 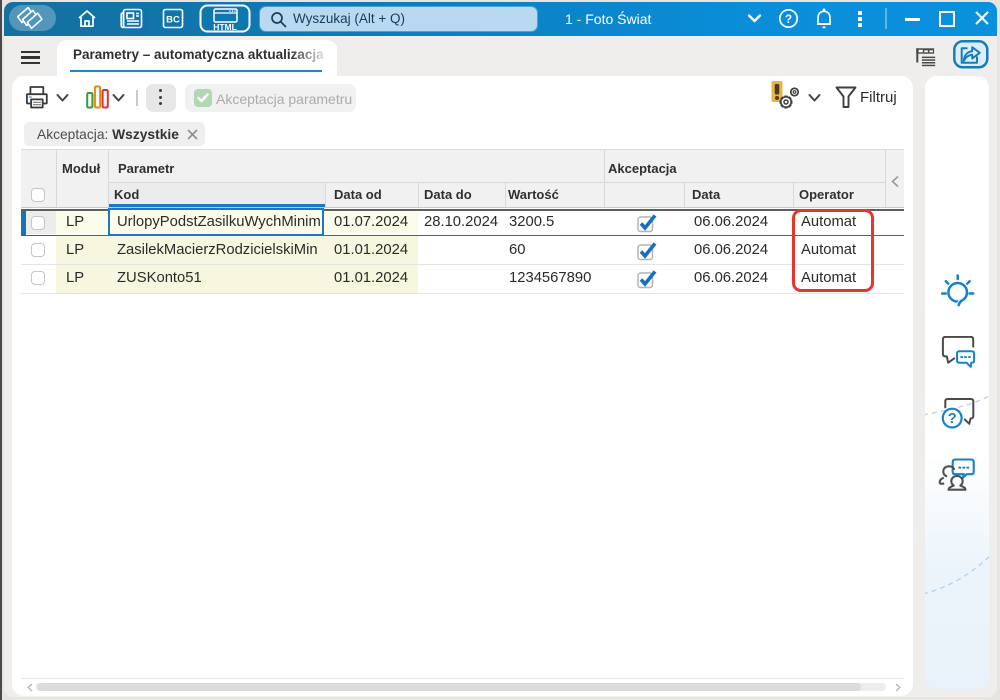 I want to click on svg-text: BC, so click(x=173, y=20).